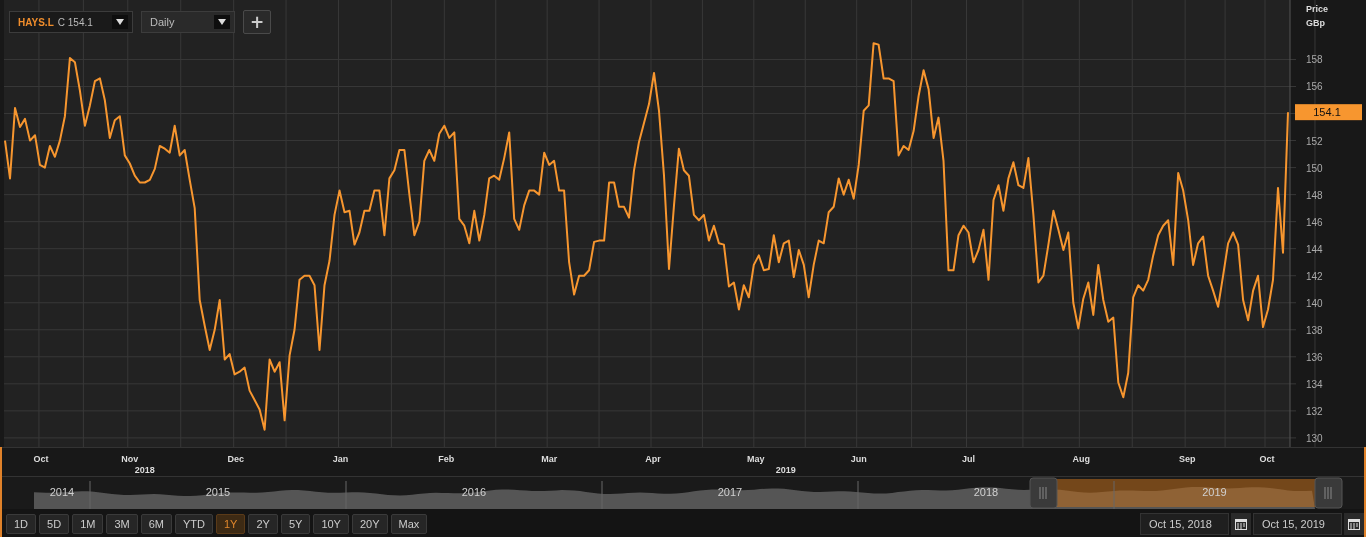 The image size is (1366, 537). Describe the element at coordinates (549, 459) in the screenshot. I see `axis-tick-label: Mar` at that location.